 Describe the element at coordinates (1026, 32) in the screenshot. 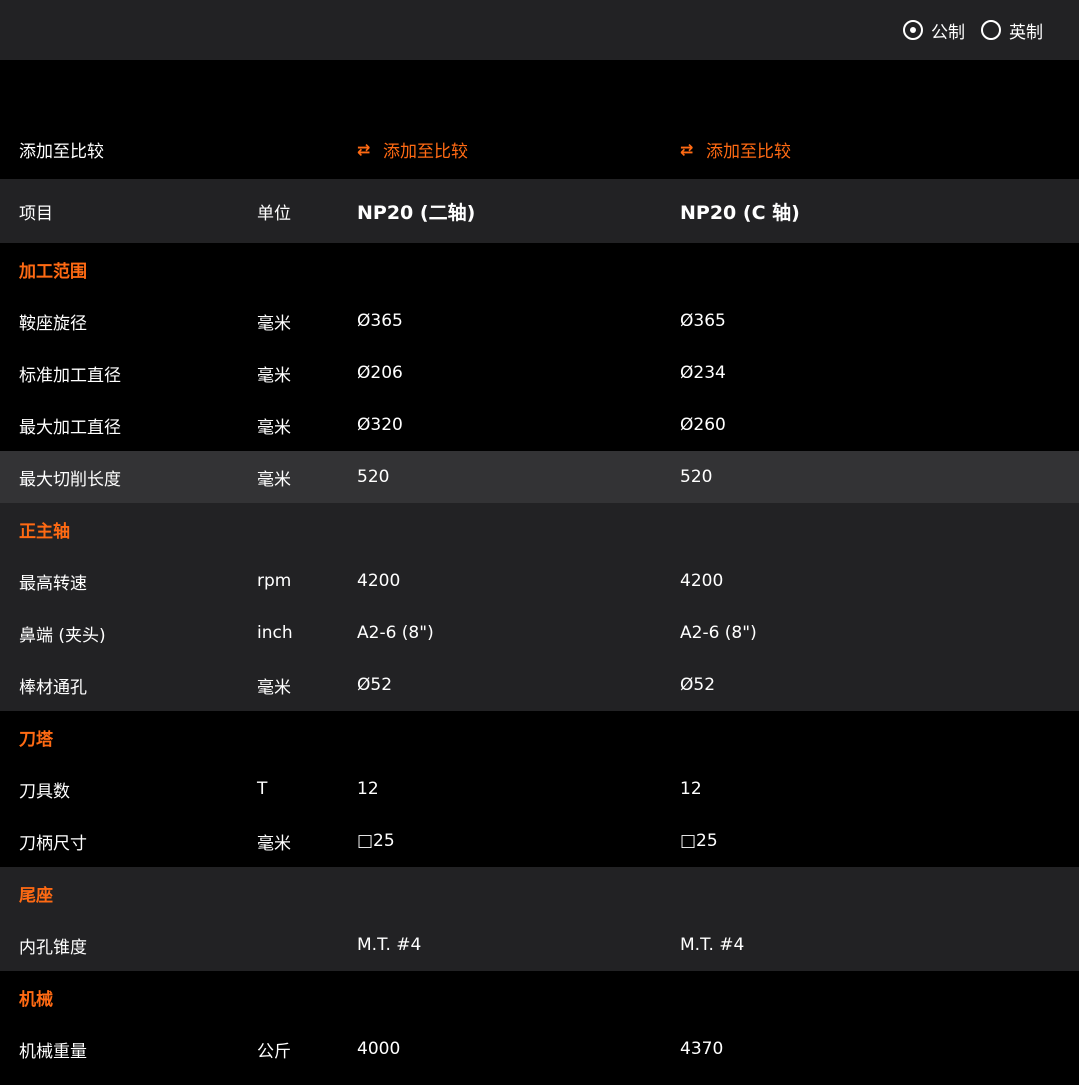

I see `imperial-label: 英制` at that location.